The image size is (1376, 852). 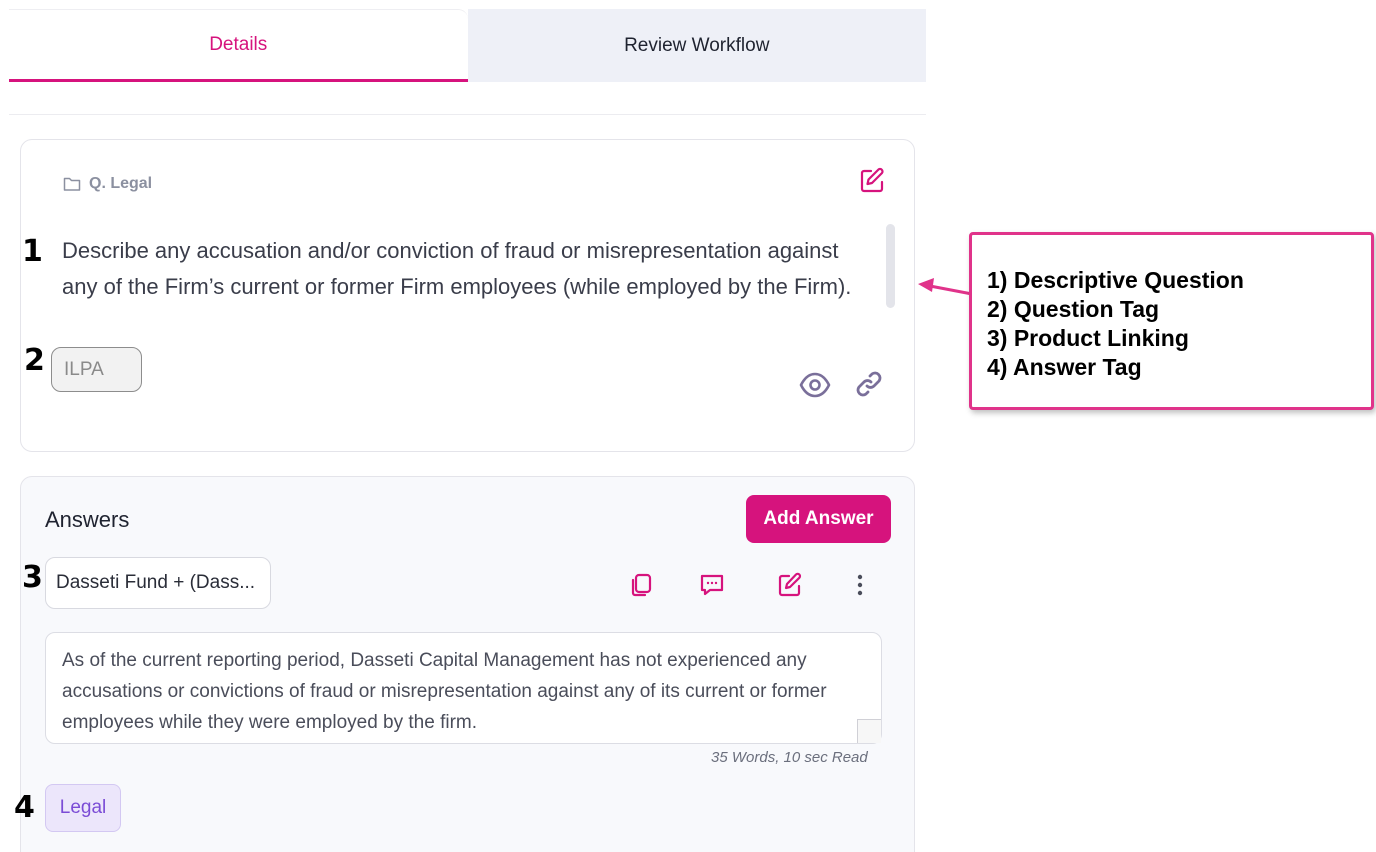 I want to click on edit-answer-icon, so click(x=790, y=585).